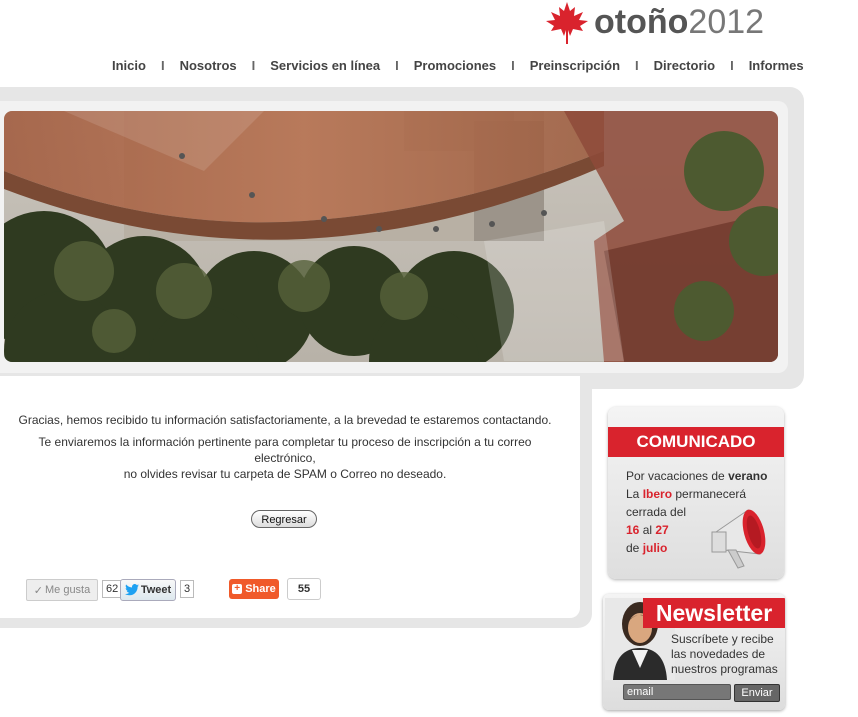 Image resolution: width=858 pixels, height=717 pixels. I want to click on tweet-count: 3, so click(187, 589).